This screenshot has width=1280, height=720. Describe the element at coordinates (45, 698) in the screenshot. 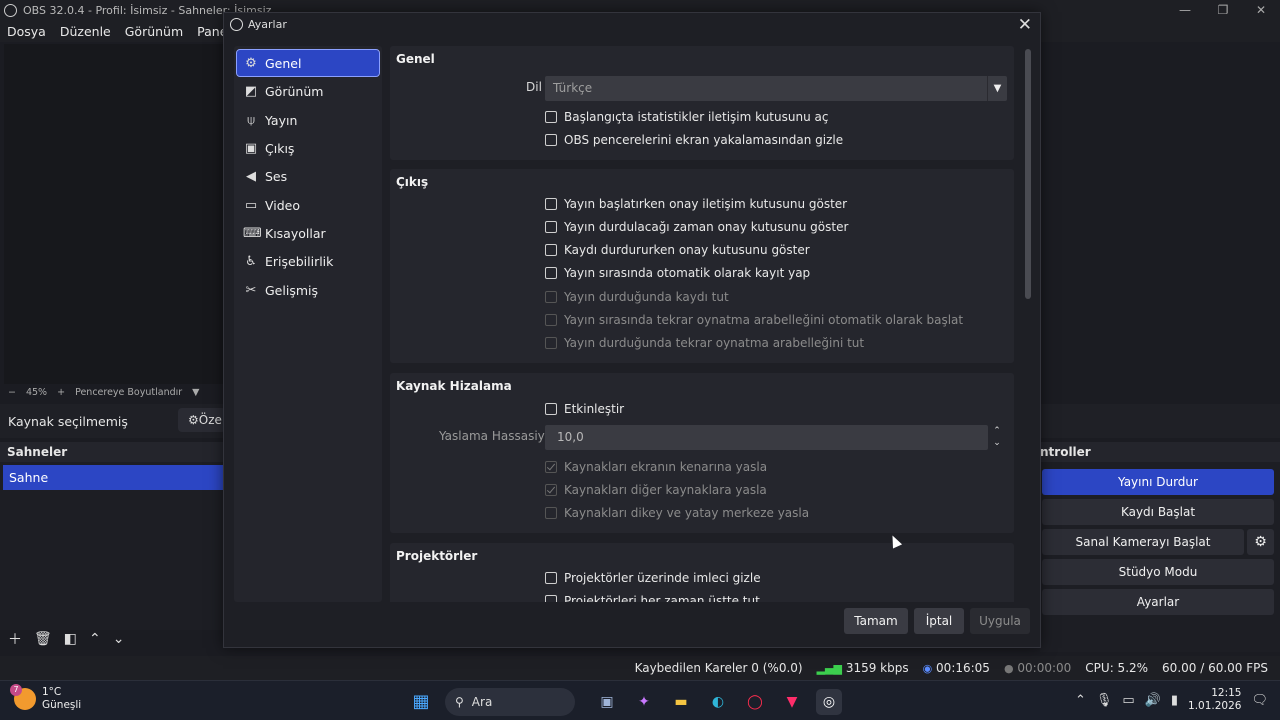

I see `weather-widget: 7 1°C Güneşli` at that location.